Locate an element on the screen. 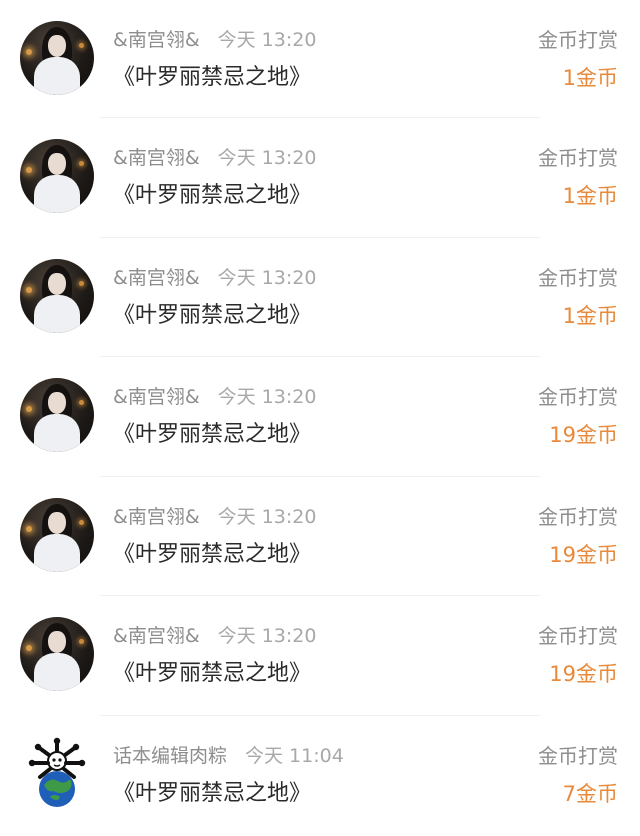 Image resolution: width=640 pixels, height=836 pixels. list-item: 话本编辑肉粽 今天 11:04 《叶罗丽禁忌之地》 金币打赏 7金币 is located at coordinates (320, 776).